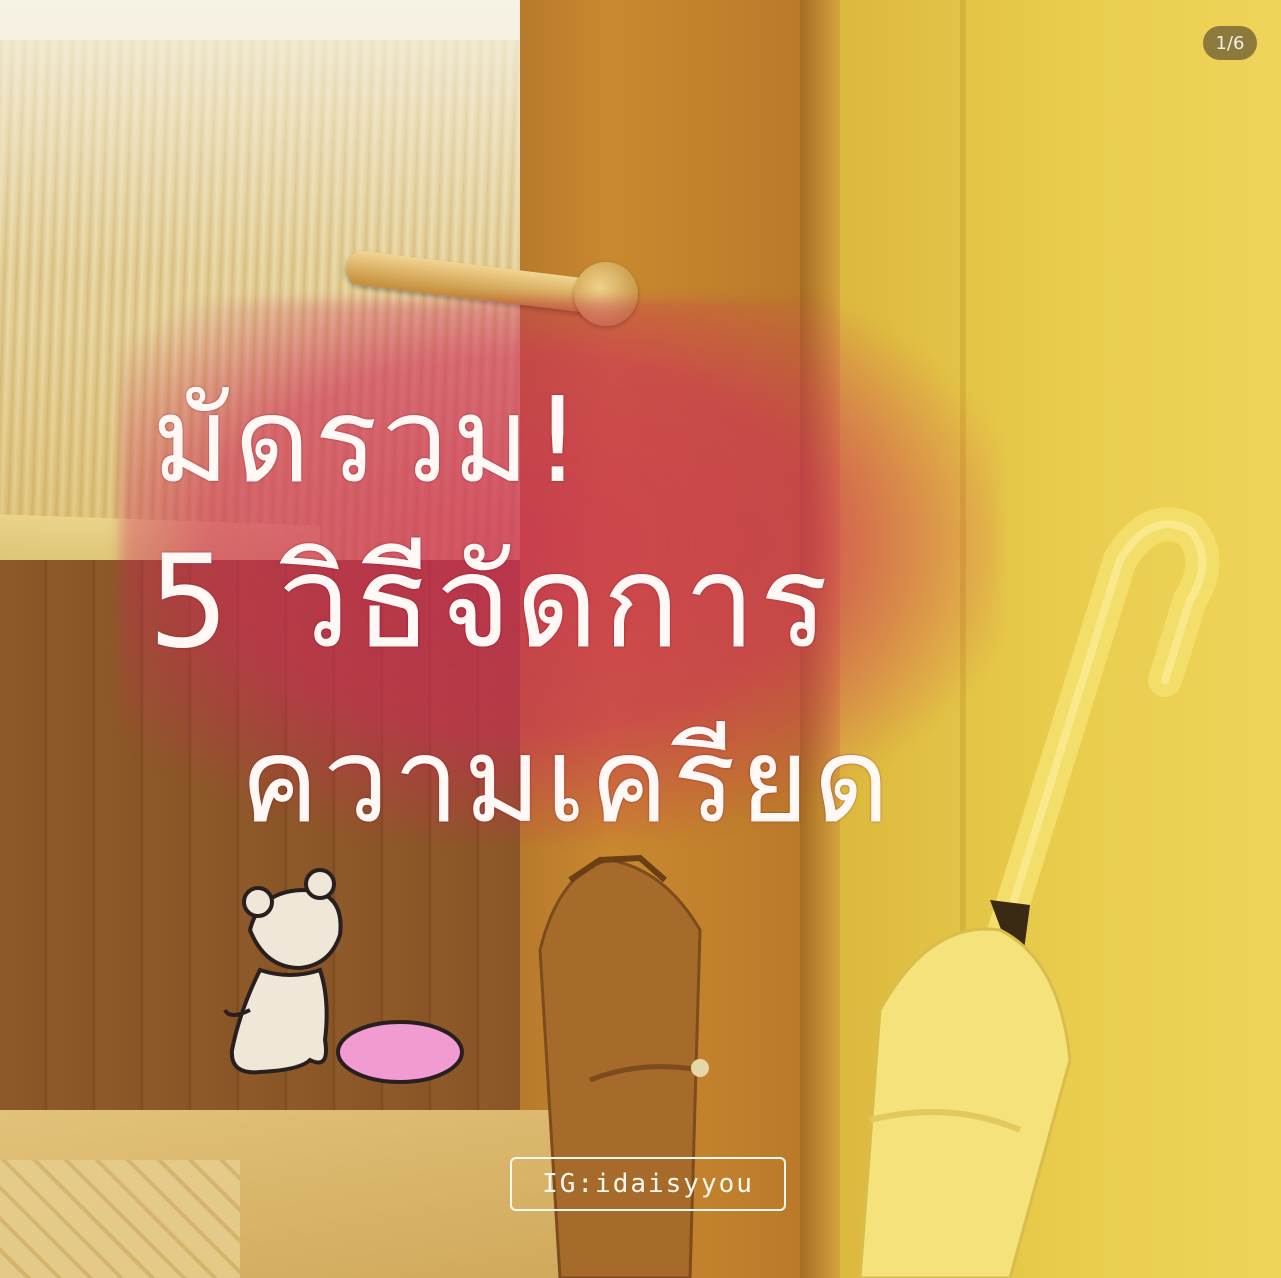 The height and width of the screenshot is (1278, 1281). I want to click on heart-sticker-icon, so click(400, 1052).